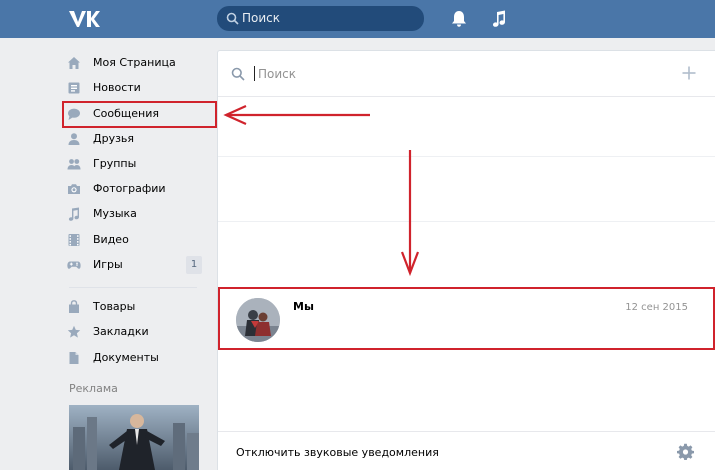  Describe the element at coordinates (337, 452) in the screenshot. I see `disable-sound-notifications-link: Отключить звуковые уведомления` at that location.